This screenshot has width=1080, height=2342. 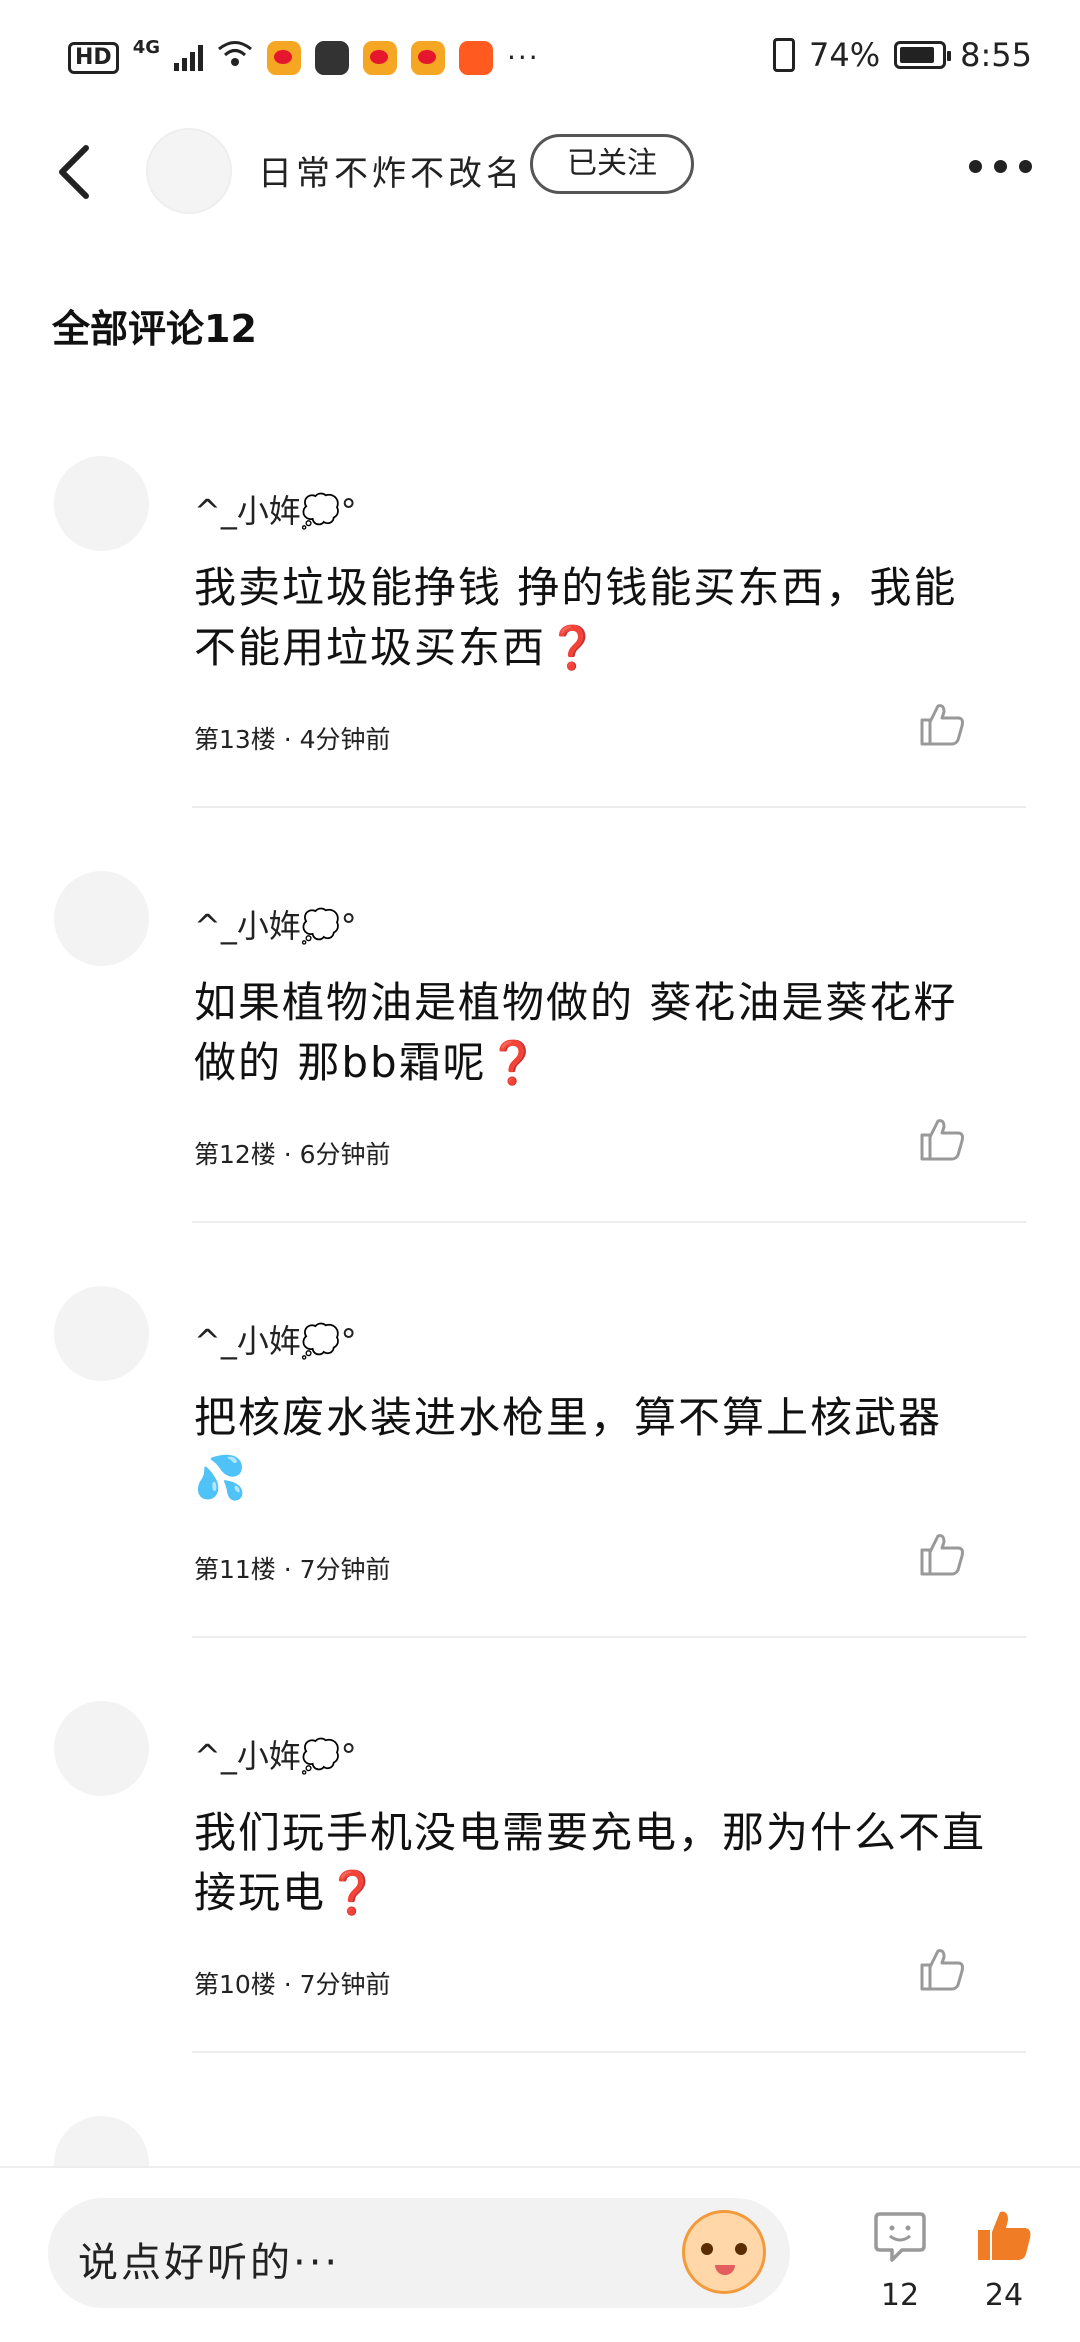 I want to click on comment-bubble-icon, so click(x=900, y=2237).